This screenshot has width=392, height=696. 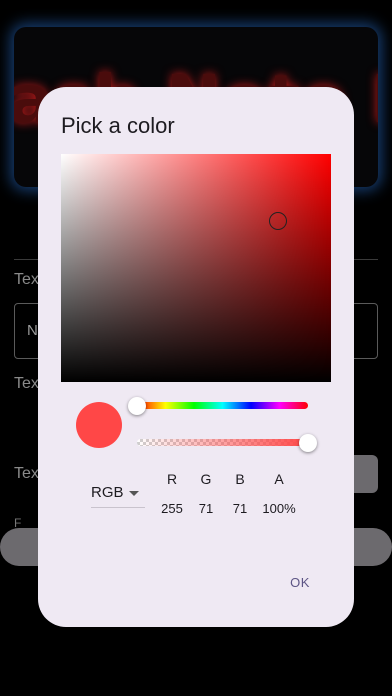 I want to click on hue-slider, so click(x=218, y=405).